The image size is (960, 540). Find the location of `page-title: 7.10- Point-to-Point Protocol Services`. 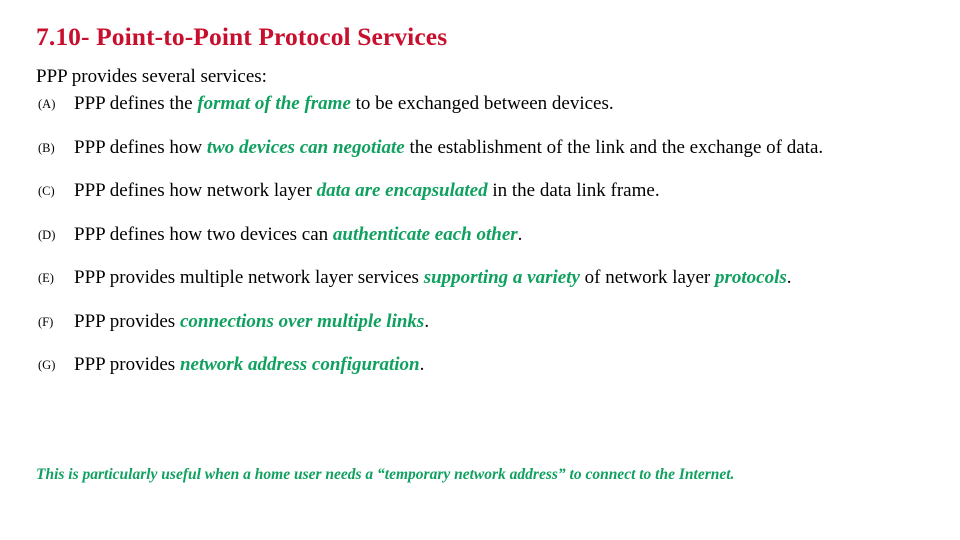

page-title: 7.10- Point-to-Point Protocol Services is located at coordinates (242, 36).